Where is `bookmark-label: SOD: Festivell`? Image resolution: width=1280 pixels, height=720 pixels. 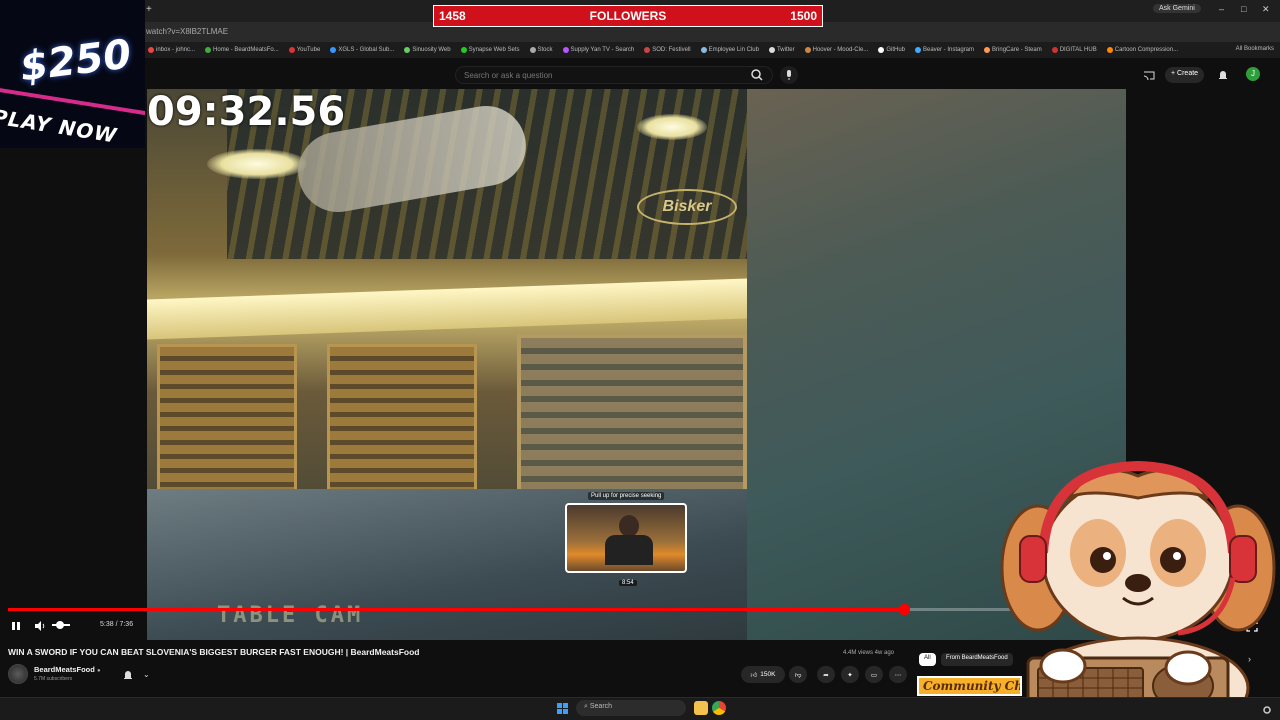
bookmark-label: SOD: Festivell is located at coordinates (671, 50).